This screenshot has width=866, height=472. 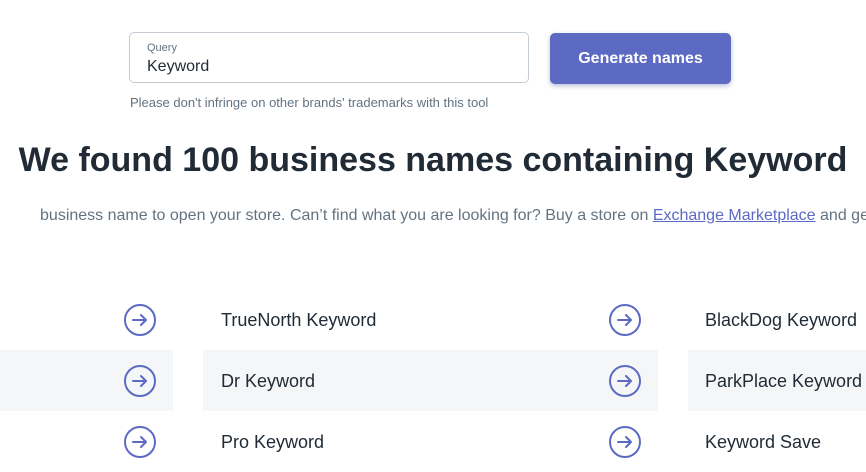 What do you see at coordinates (781, 320) in the screenshot?
I see `business-name-item: BlackDog Keyword` at bounding box center [781, 320].